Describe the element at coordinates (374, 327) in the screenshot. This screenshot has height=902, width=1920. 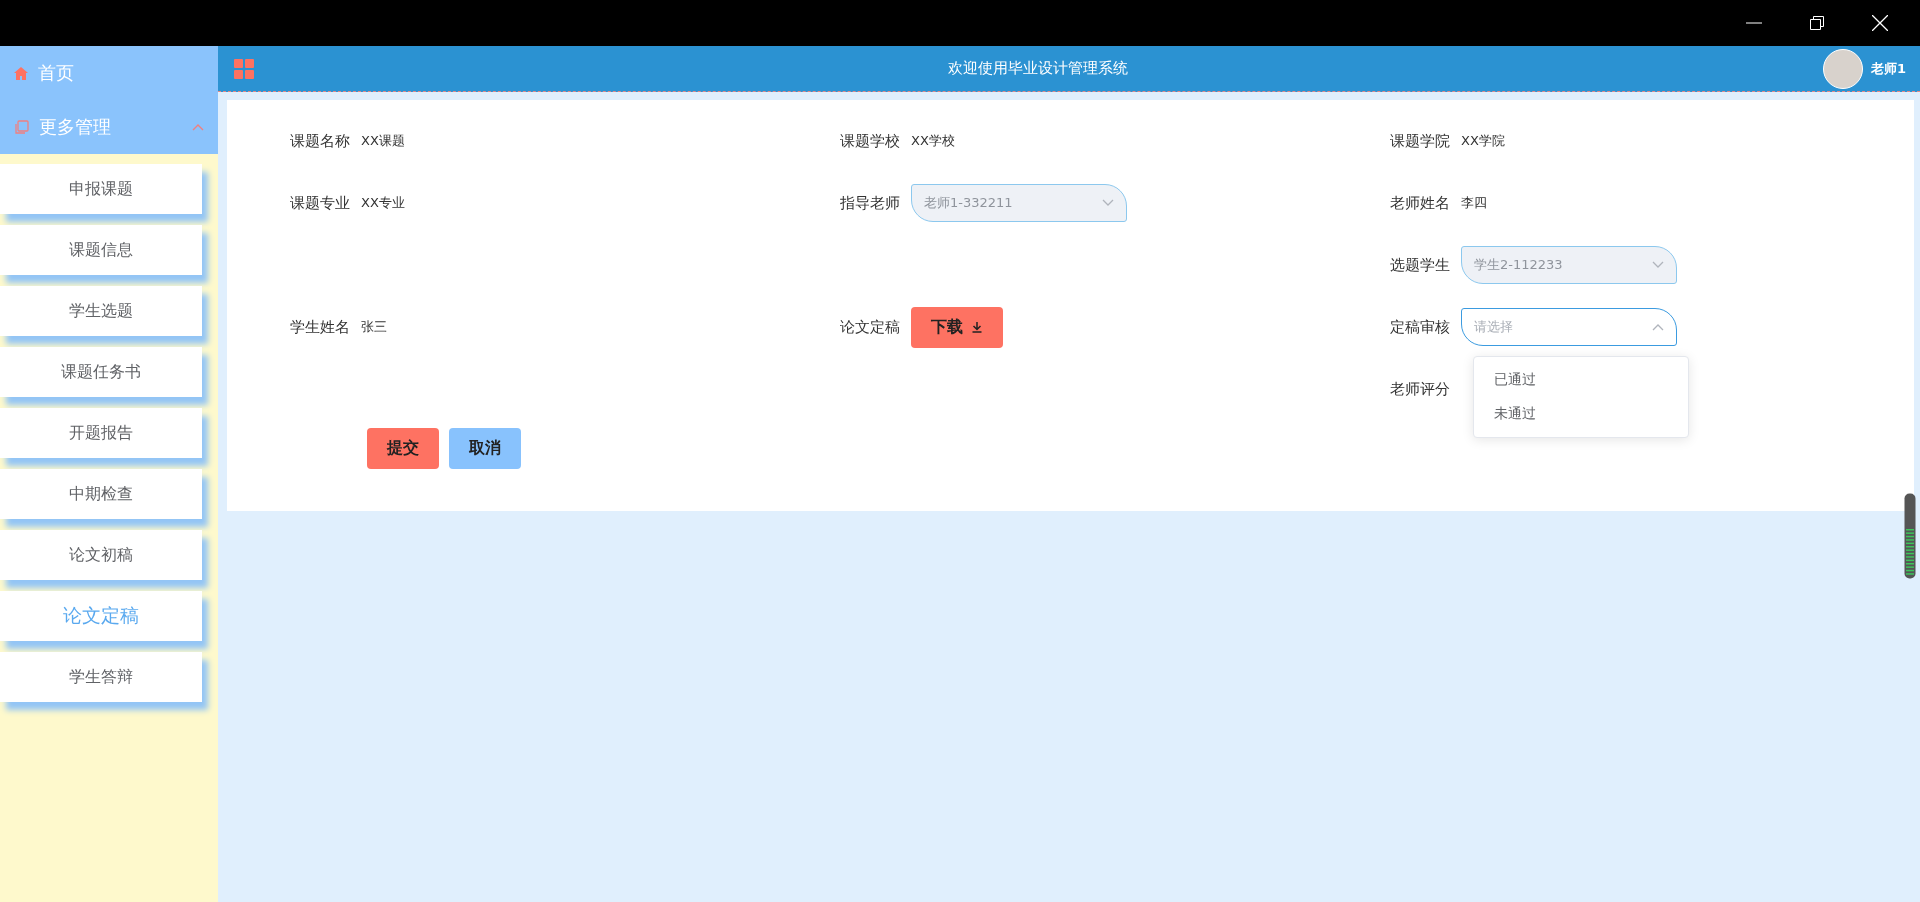
I see `field-value: 张三` at that location.